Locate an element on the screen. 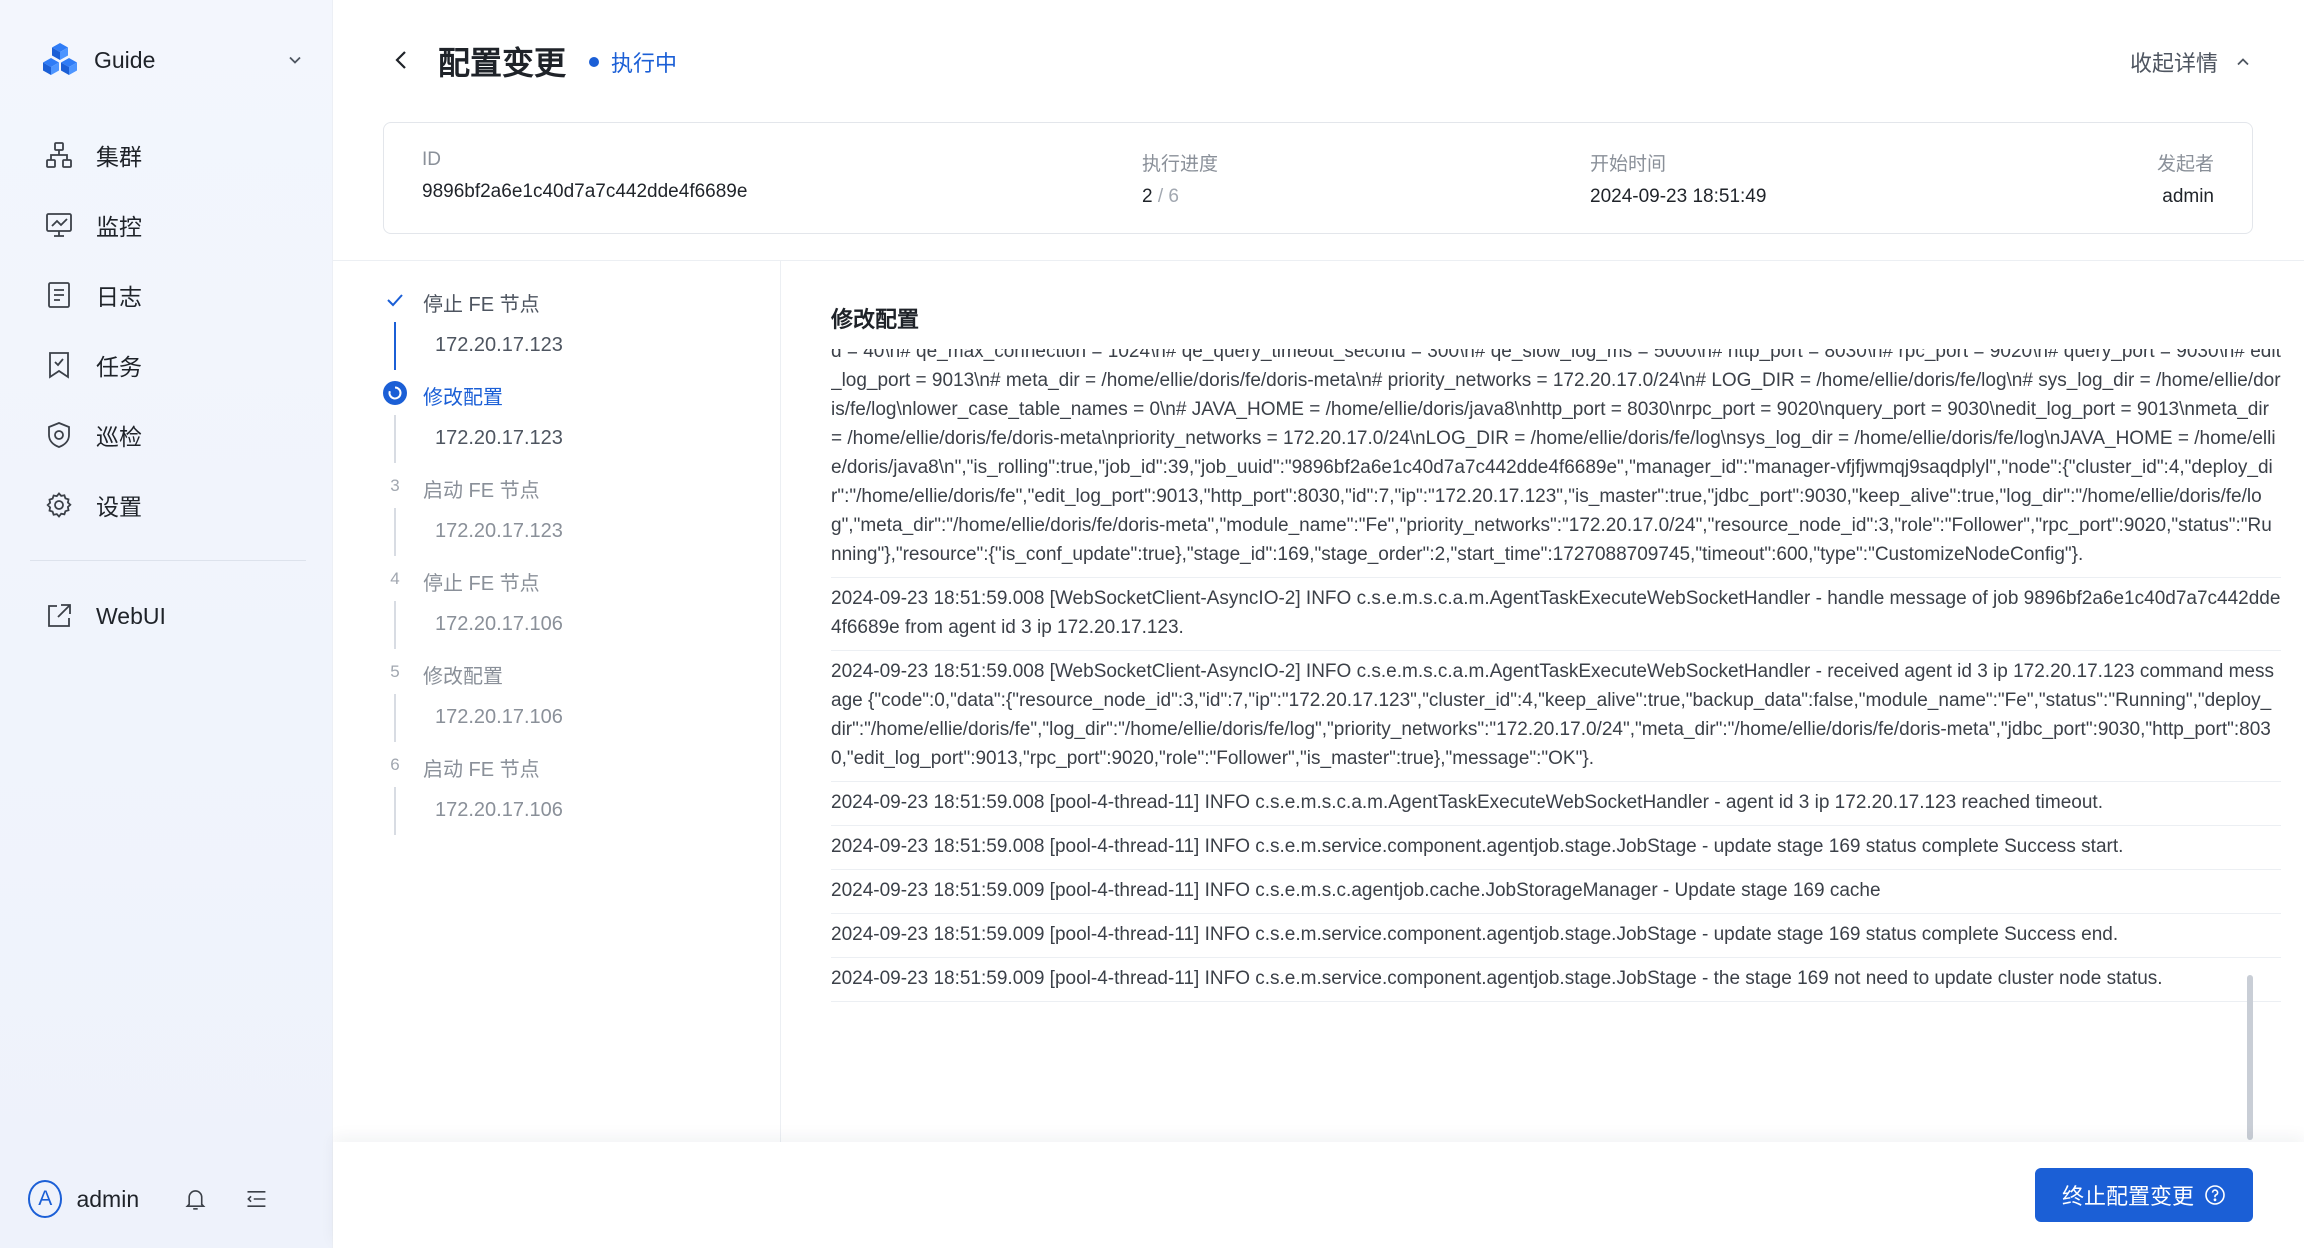 Image resolution: width=2304 pixels, height=1248 pixels. collapse-details-button: 收起详情 is located at coordinates (2192, 62).